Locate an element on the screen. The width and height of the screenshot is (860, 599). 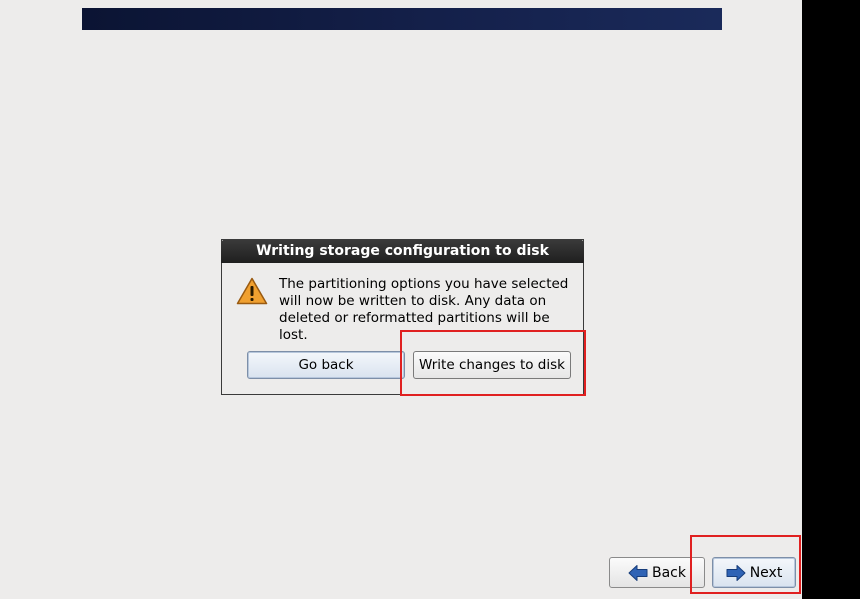
warning-icon is located at coordinates (252, 291).